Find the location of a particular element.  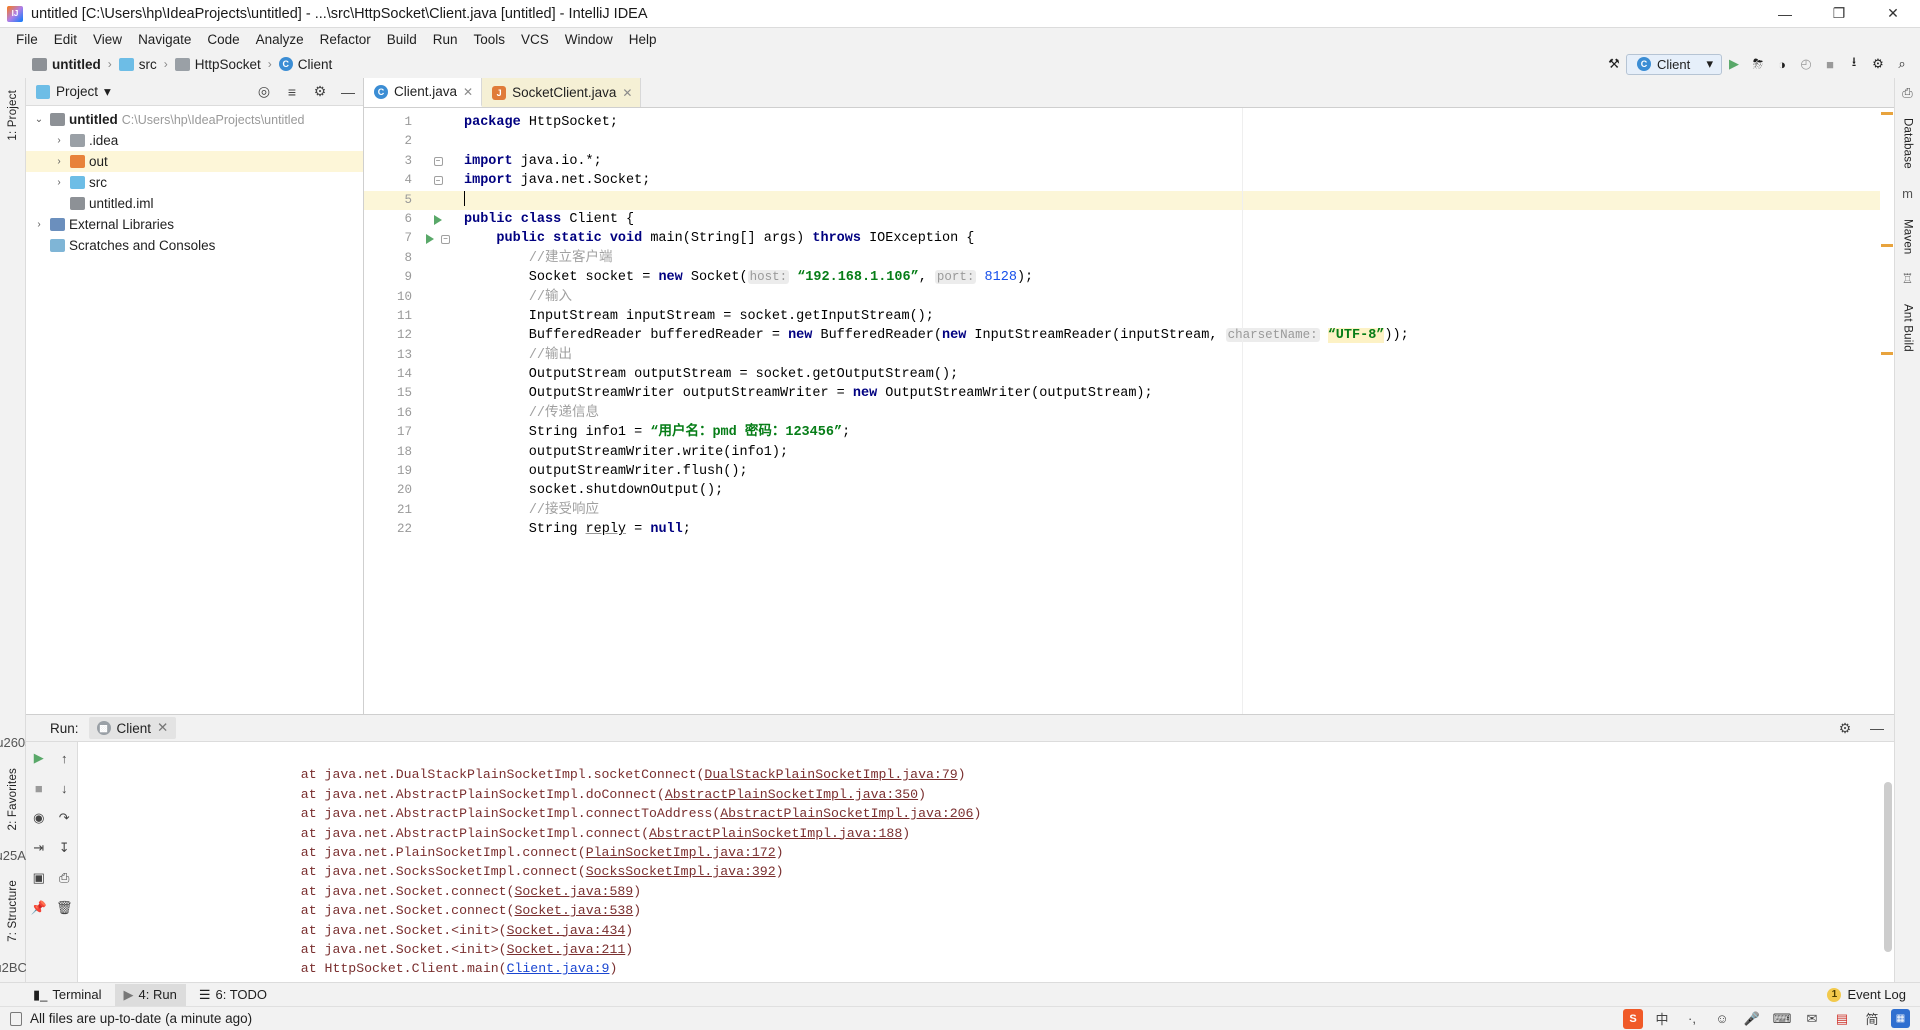

menu-vcs: VCS is located at coordinates (535, 39).